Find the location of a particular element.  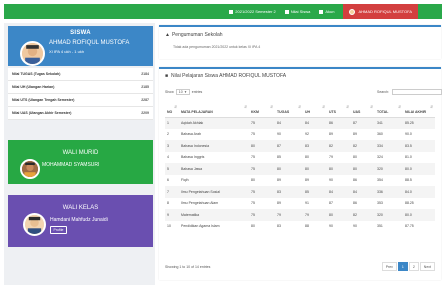

pagination-prev: Prev is located at coordinates (389, 266).